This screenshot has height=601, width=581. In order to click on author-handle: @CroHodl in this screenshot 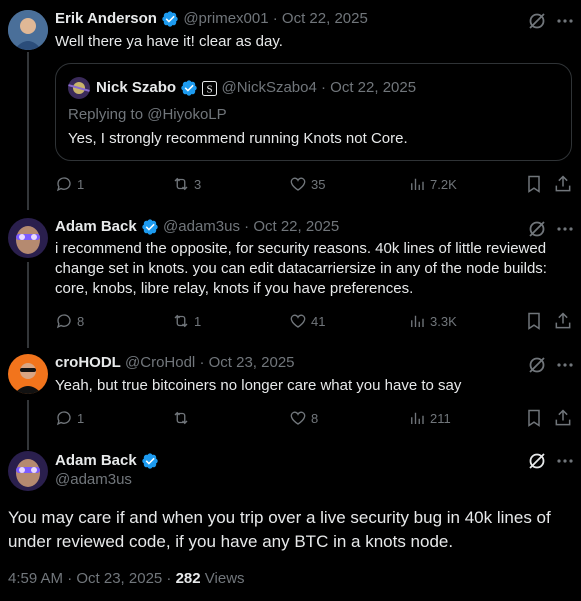, I will do `click(160, 362)`.